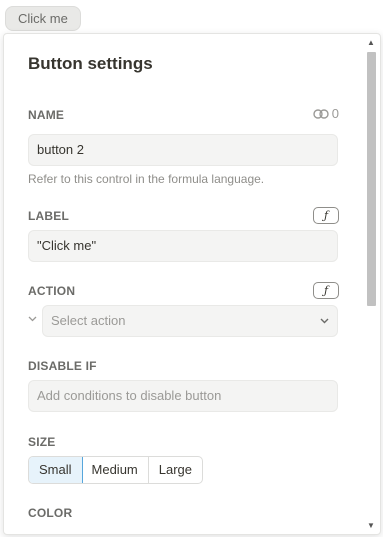 The width and height of the screenshot is (383, 537). I want to click on scrollbar-thumb, so click(371, 179).